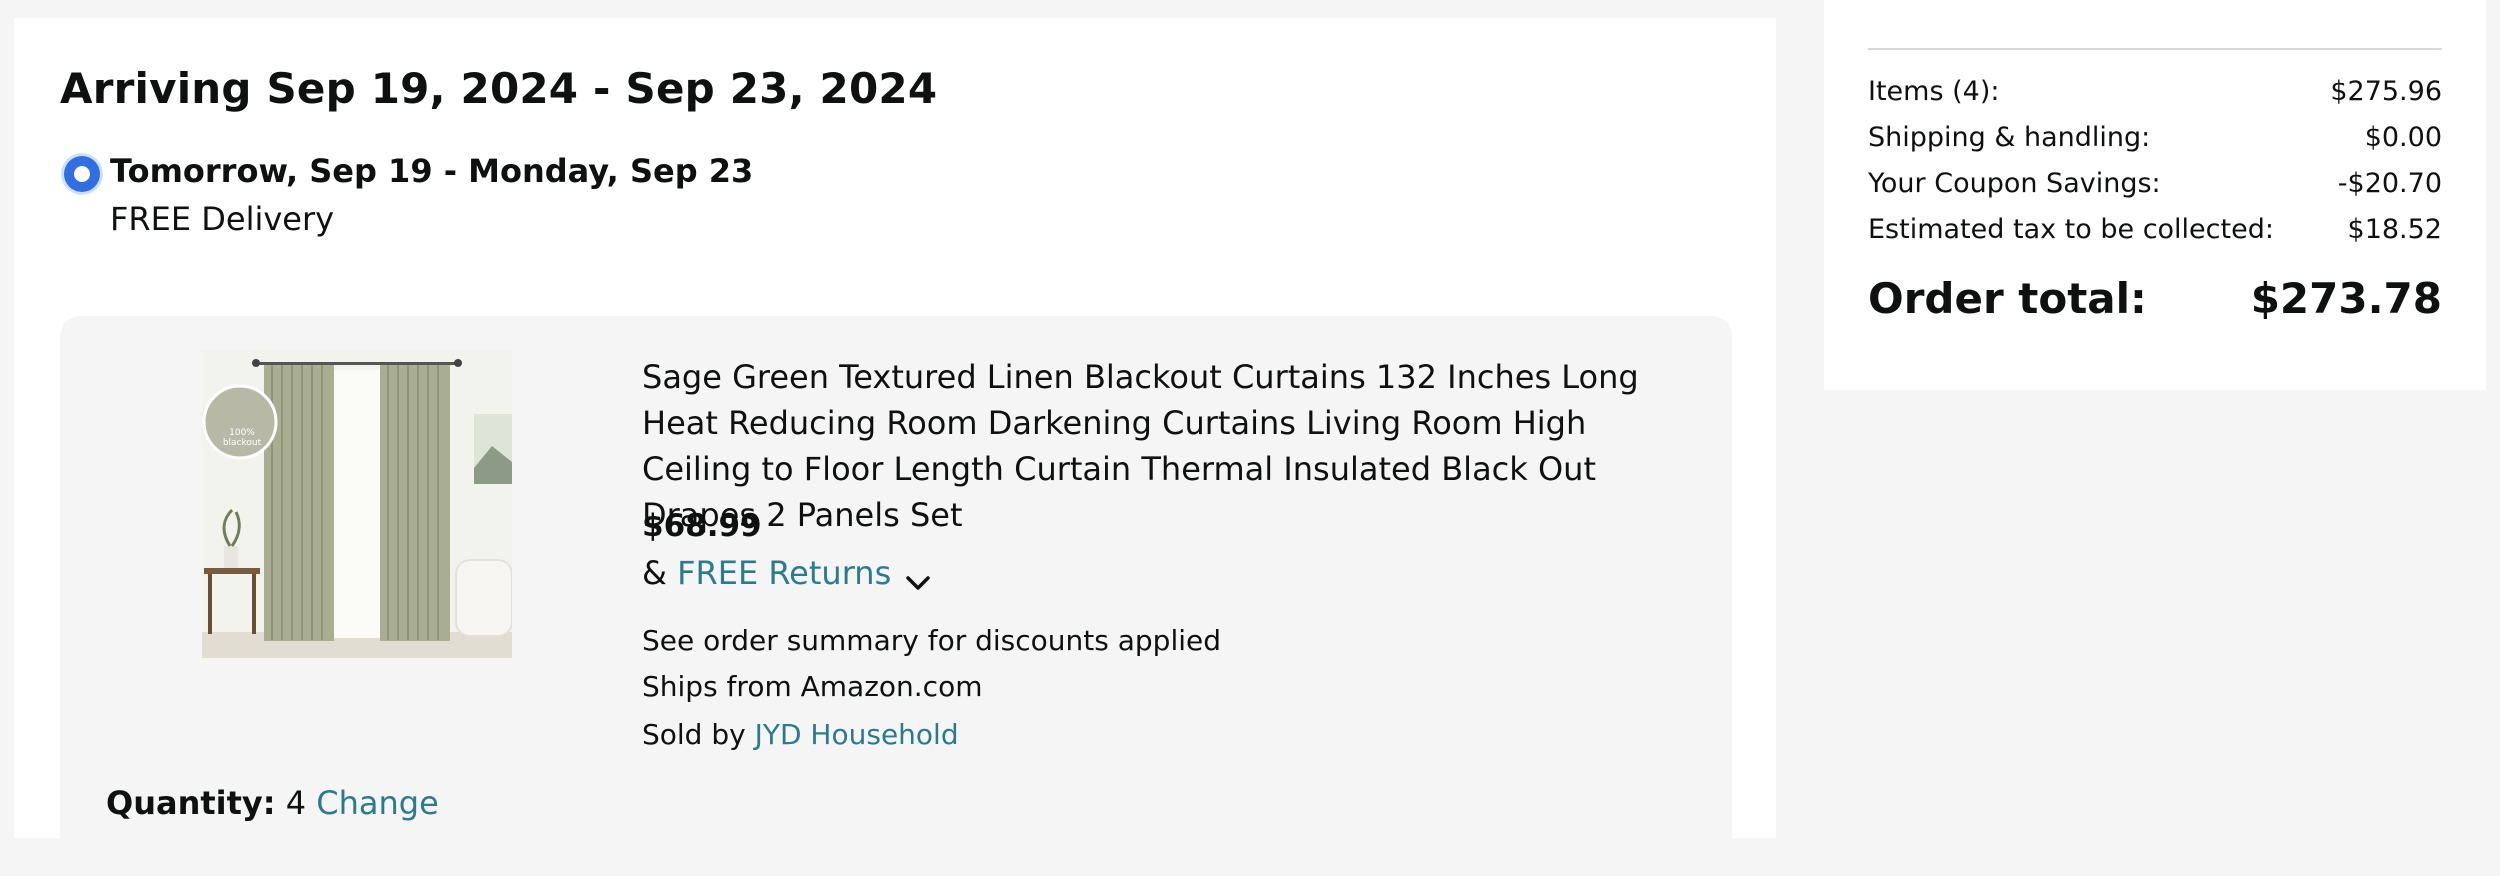  Describe the element at coordinates (702, 526) in the screenshot. I see `item-price: $68.99` at that location.